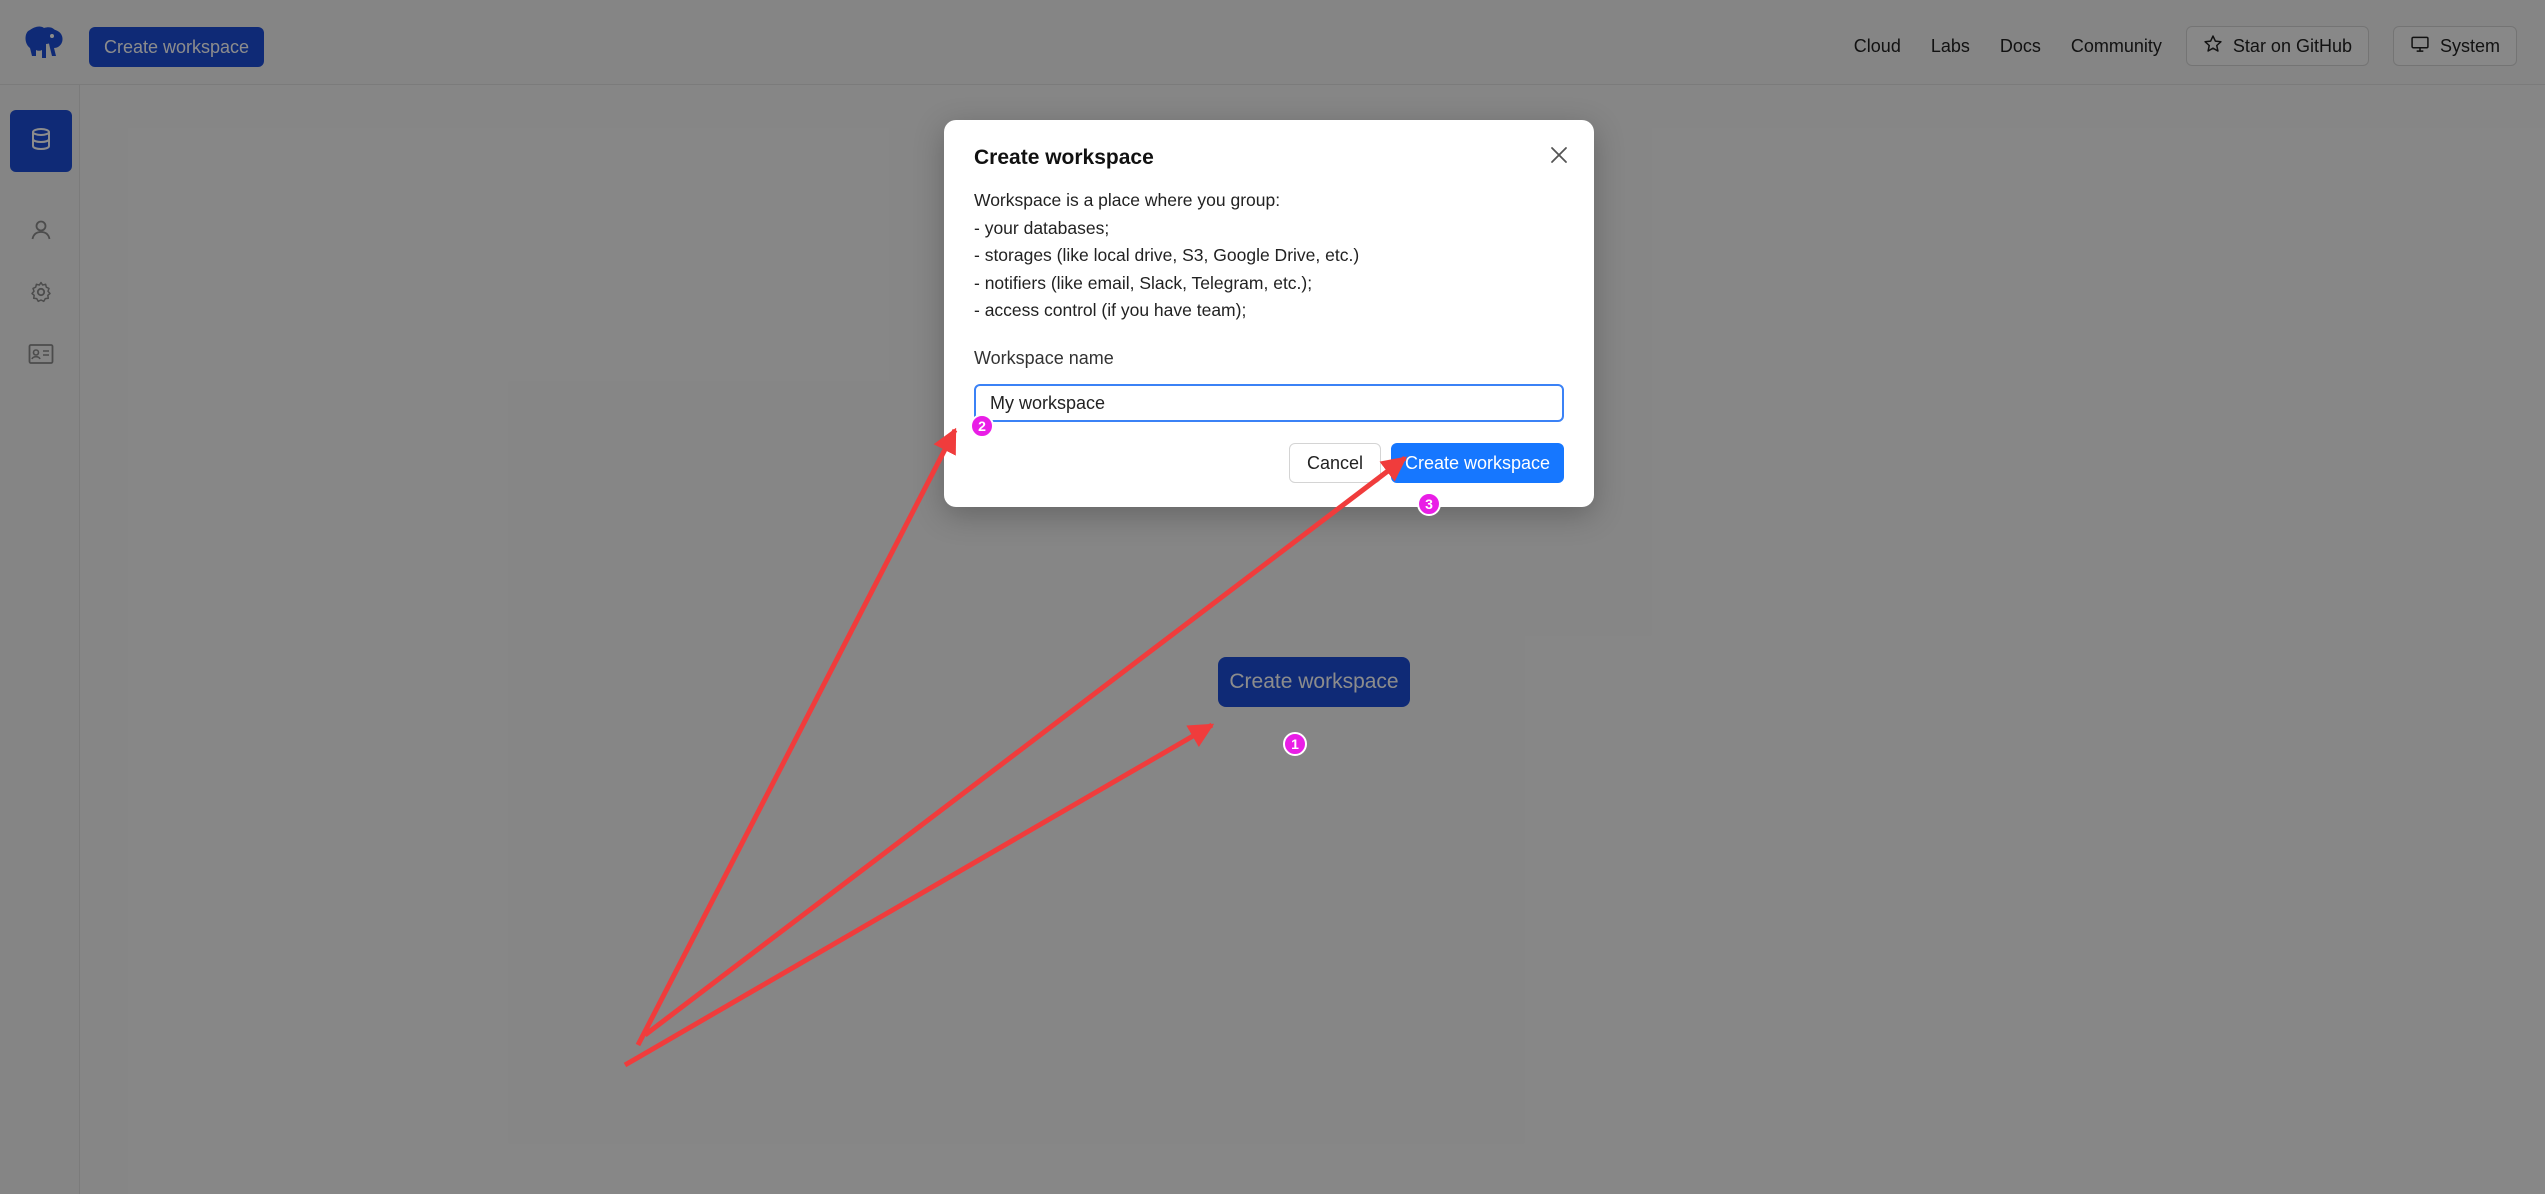 This screenshot has width=2545, height=1194. What do you see at coordinates (1295, 744) in the screenshot?
I see `annotation-marker-1: 1` at bounding box center [1295, 744].